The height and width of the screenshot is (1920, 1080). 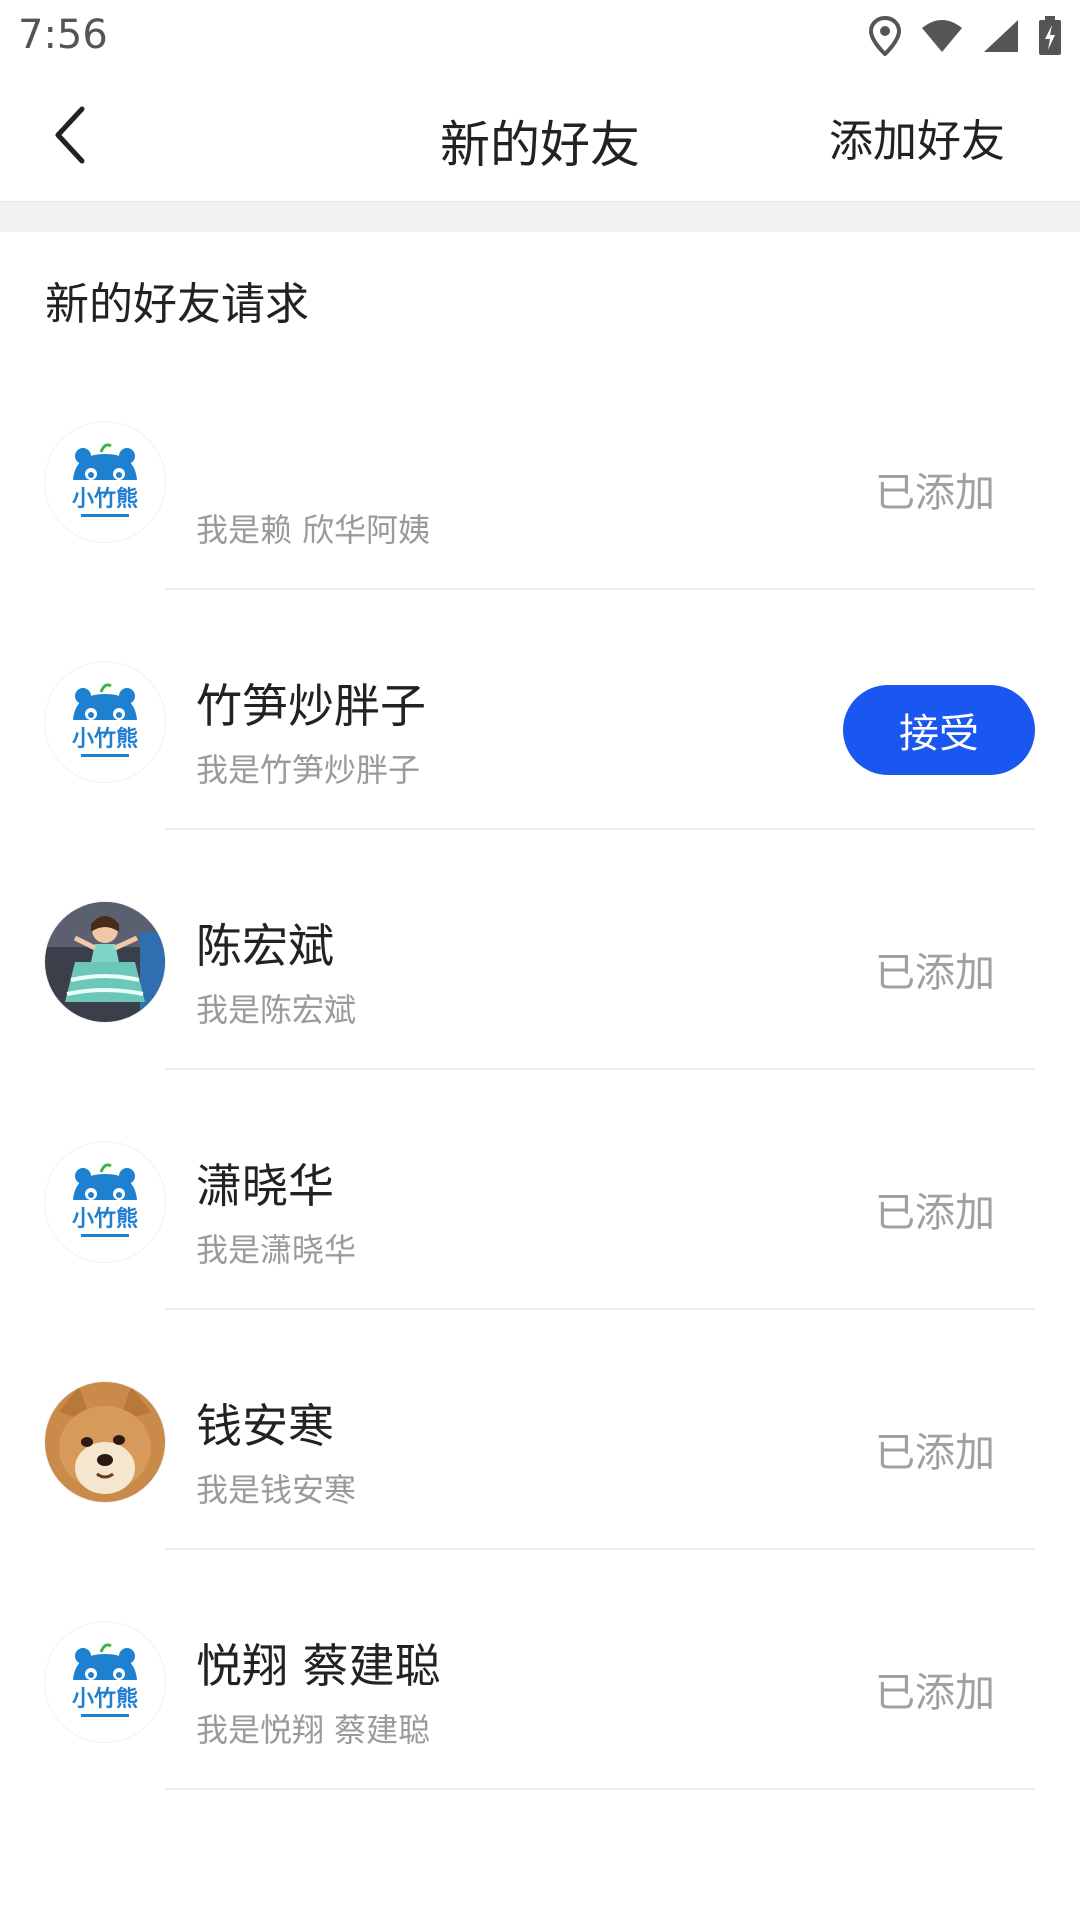 What do you see at coordinates (885, 36) in the screenshot?
I see `location-icon` at bounding box center [885, 36].